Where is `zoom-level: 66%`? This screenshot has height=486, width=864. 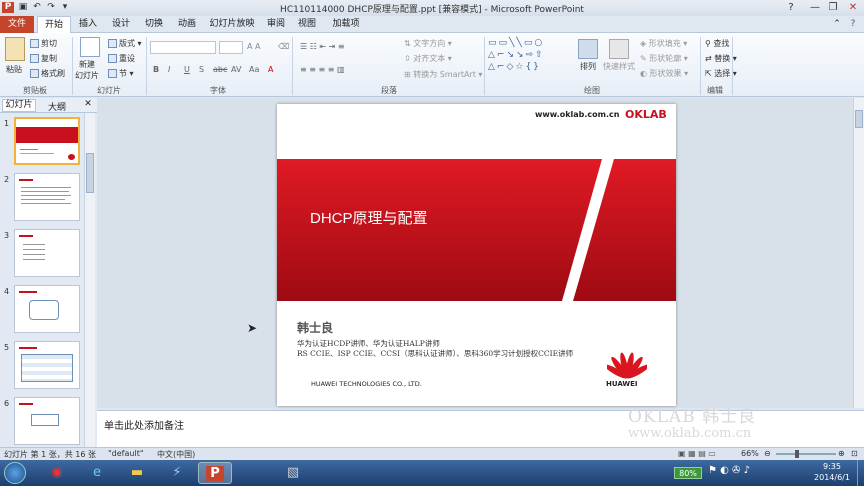 zoom-level: 66% is located at coordinates (750, 453).